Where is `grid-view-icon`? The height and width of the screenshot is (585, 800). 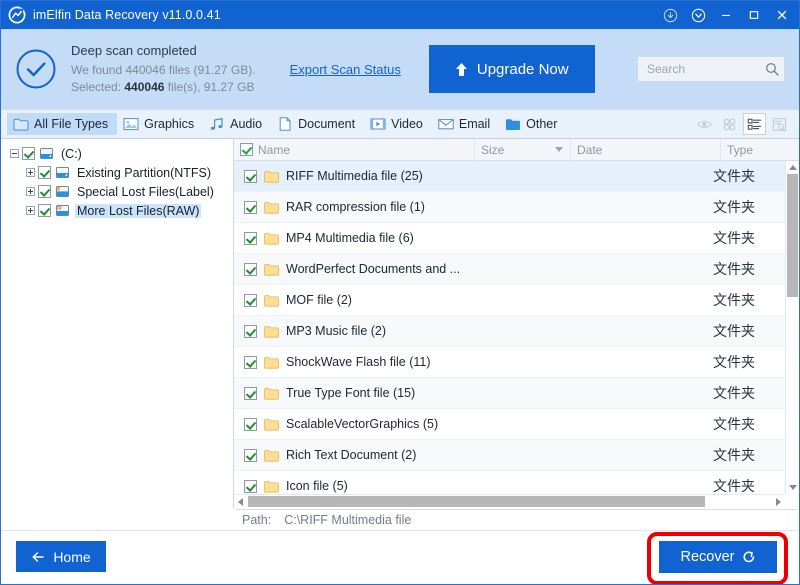 grid-view-icon is located at coordinates (729, 124).